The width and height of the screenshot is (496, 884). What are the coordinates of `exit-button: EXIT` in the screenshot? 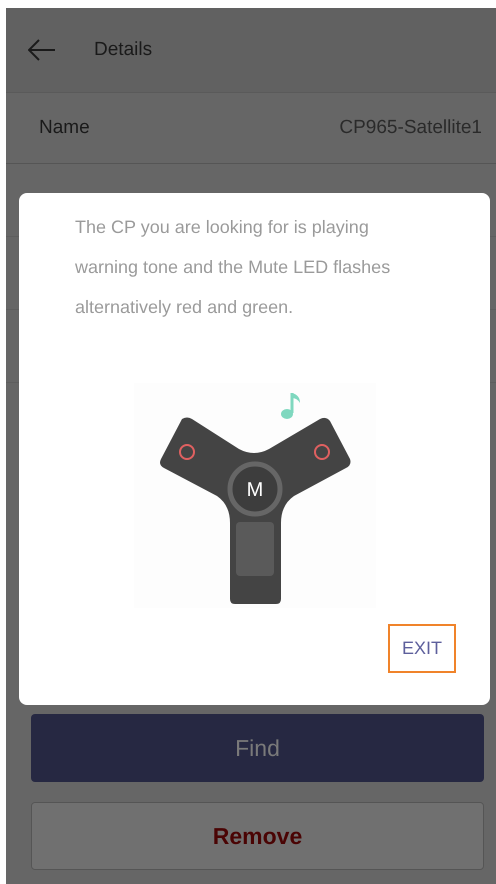 It's located at (422, 648).